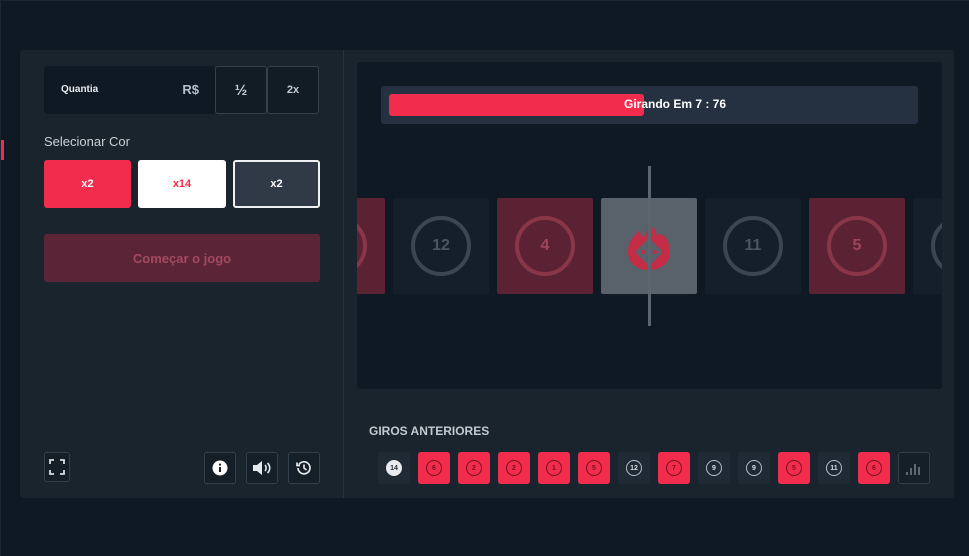  I want to click on roulette-tile: 5, so click(857, 246).